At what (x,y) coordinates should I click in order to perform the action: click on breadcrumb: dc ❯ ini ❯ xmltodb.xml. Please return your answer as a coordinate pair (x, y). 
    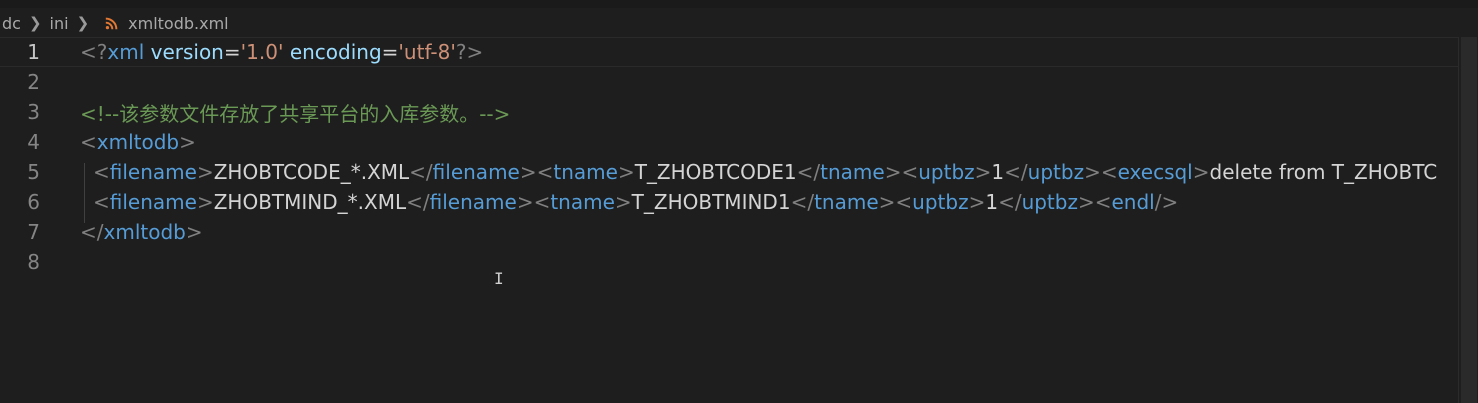
    Looking at the image, I should click on (115, 23).